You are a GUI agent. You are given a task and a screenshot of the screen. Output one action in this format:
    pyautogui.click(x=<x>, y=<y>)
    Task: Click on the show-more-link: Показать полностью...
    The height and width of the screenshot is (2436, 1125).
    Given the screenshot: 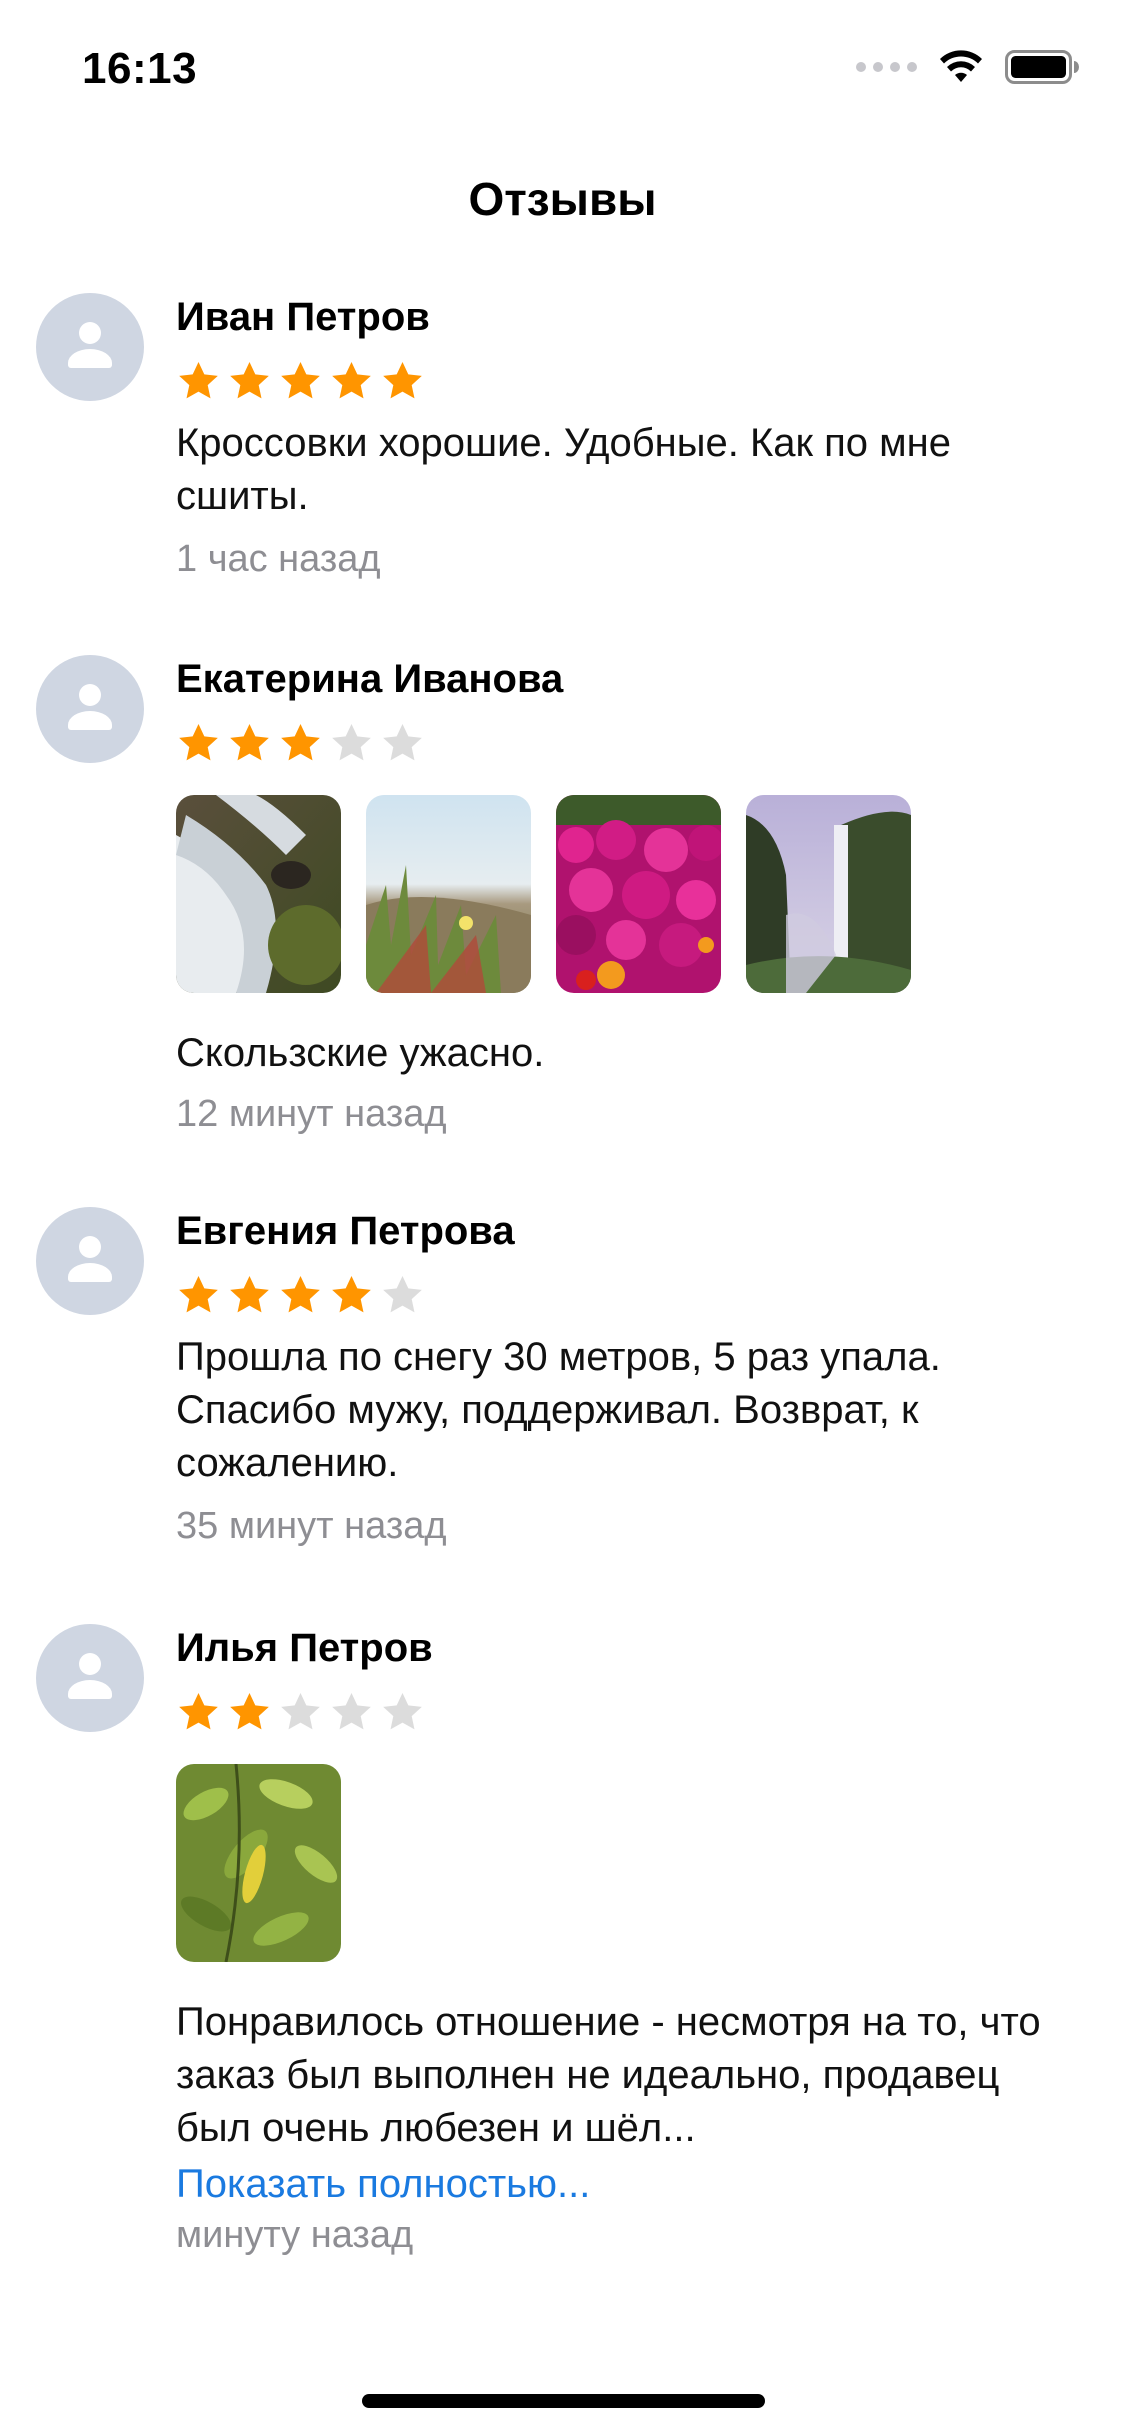 What is the action you would take?
    pyautogui.click(x=630, y=2184)
    